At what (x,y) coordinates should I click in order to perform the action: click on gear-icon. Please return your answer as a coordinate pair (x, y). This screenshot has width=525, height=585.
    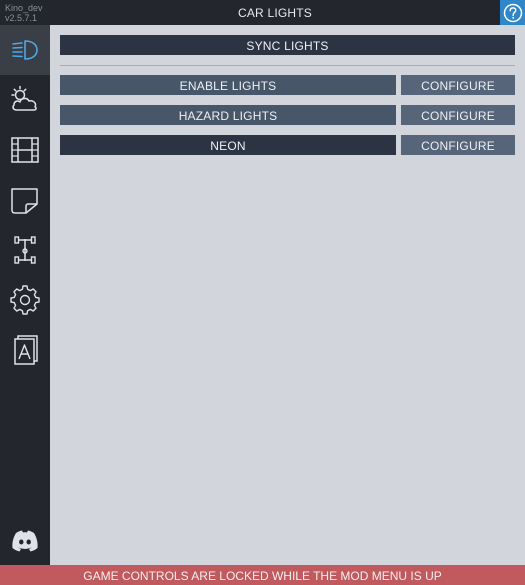
    Looking at the image, I should click on (25, 300).